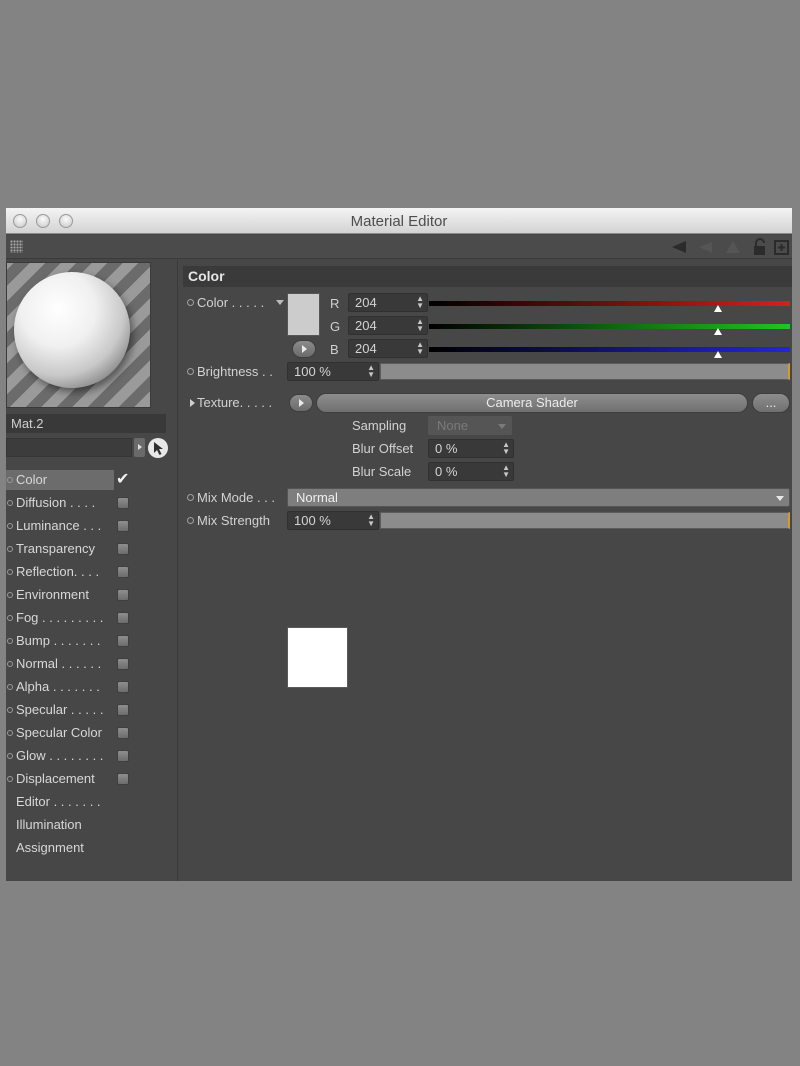  I want to click on g-value-field: 204 ▲ ▼, so click(388, 325).